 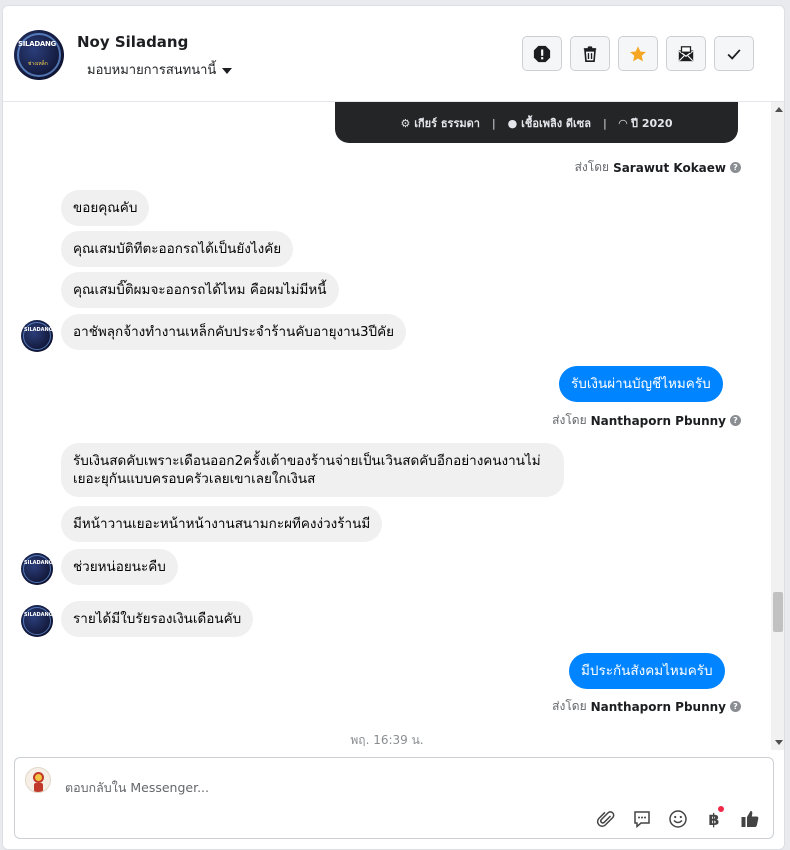 I want to click on outgoing-message: มีประกันสังคมไหมครับ, so click(x=647, y=671).